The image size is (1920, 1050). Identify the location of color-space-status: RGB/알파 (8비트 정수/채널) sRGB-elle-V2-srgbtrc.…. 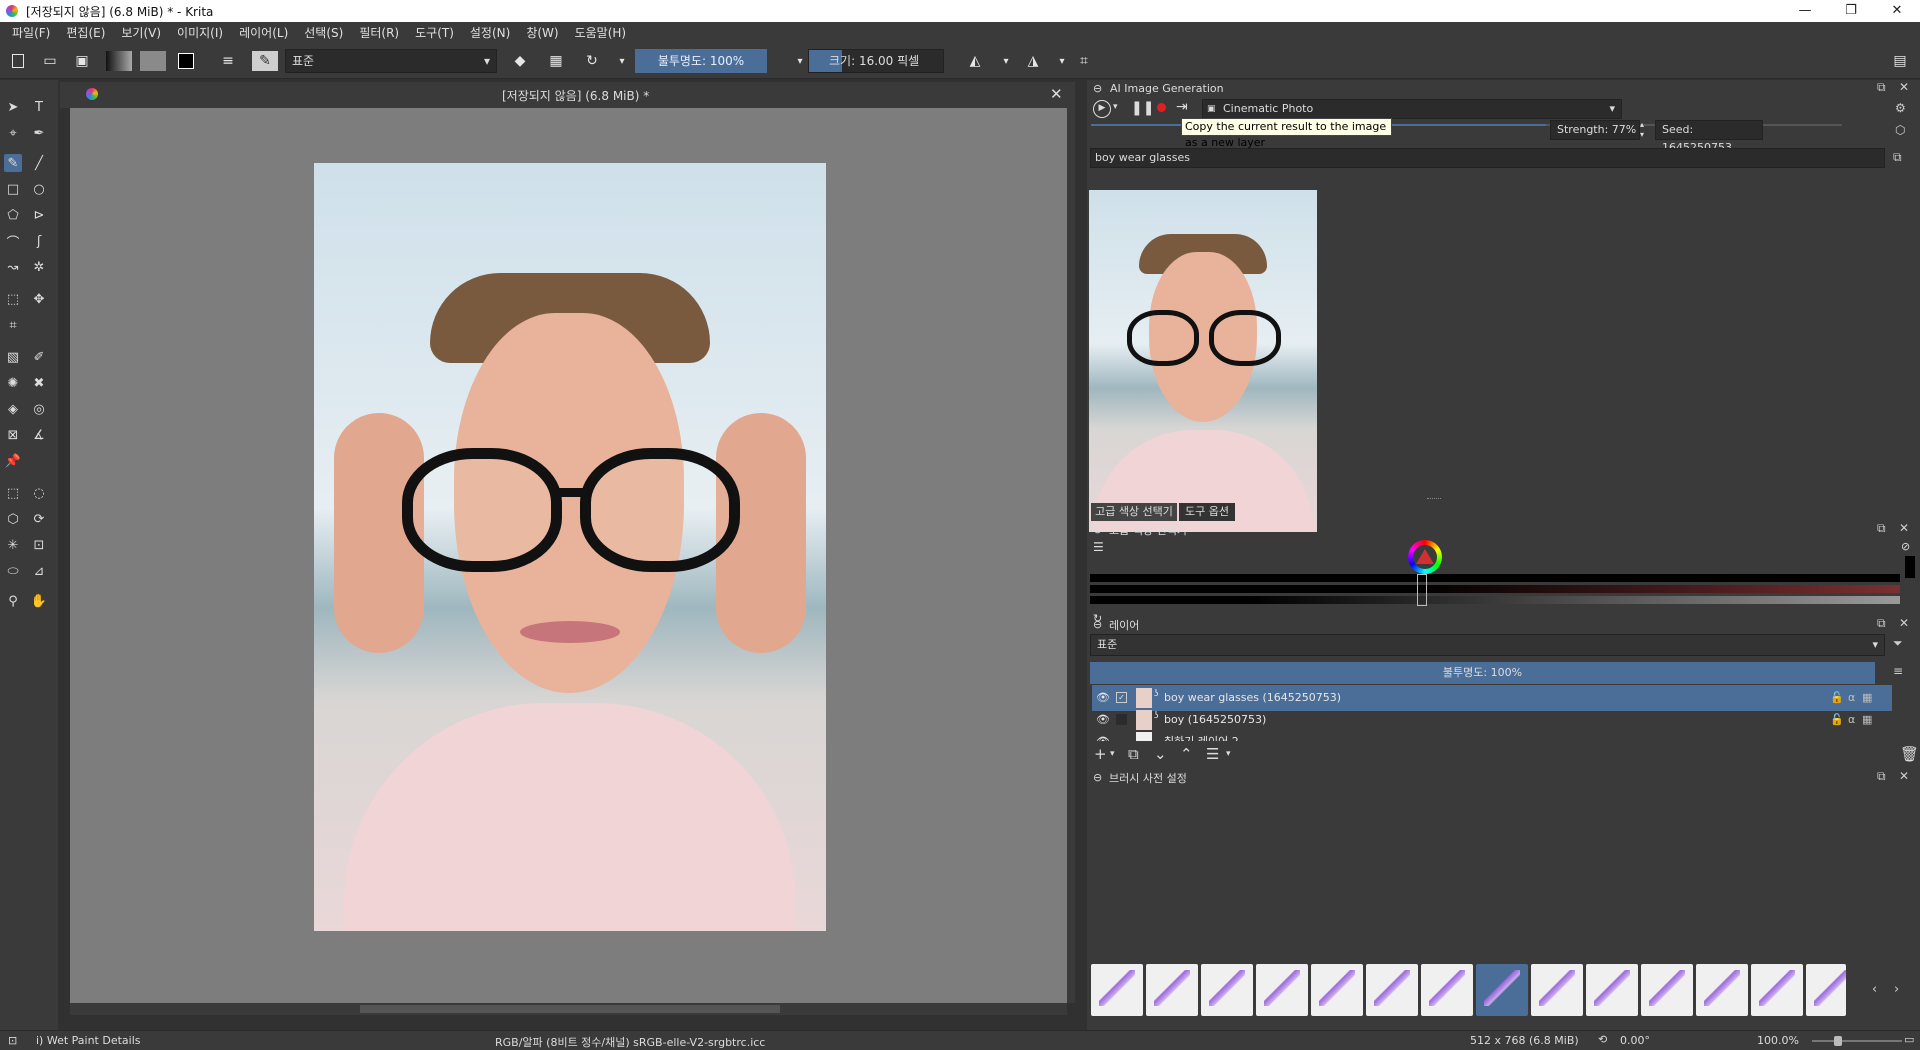
(630, 1042).